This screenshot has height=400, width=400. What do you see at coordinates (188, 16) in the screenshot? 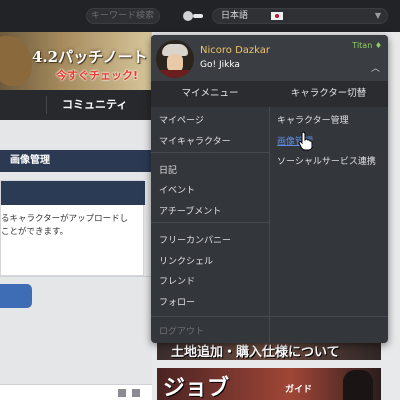
I see `toggle-knob` at bounding box center [188, 16].